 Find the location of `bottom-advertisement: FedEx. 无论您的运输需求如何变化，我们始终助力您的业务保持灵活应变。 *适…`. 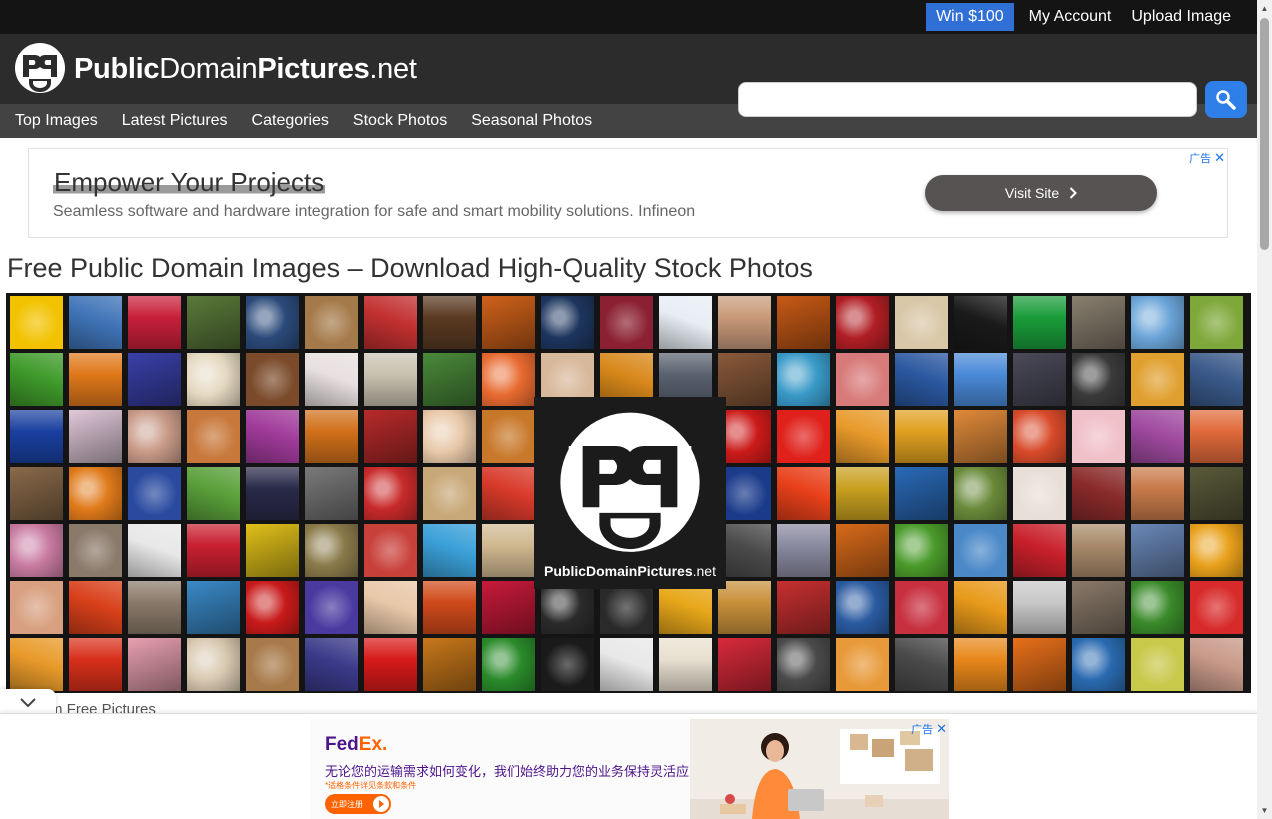

bottom-advertisement: FedEx. 无论您的运输需求如何变化，我们始终助力您的业务保持灵活应变。 *适… is located at coordinates (629, 769).